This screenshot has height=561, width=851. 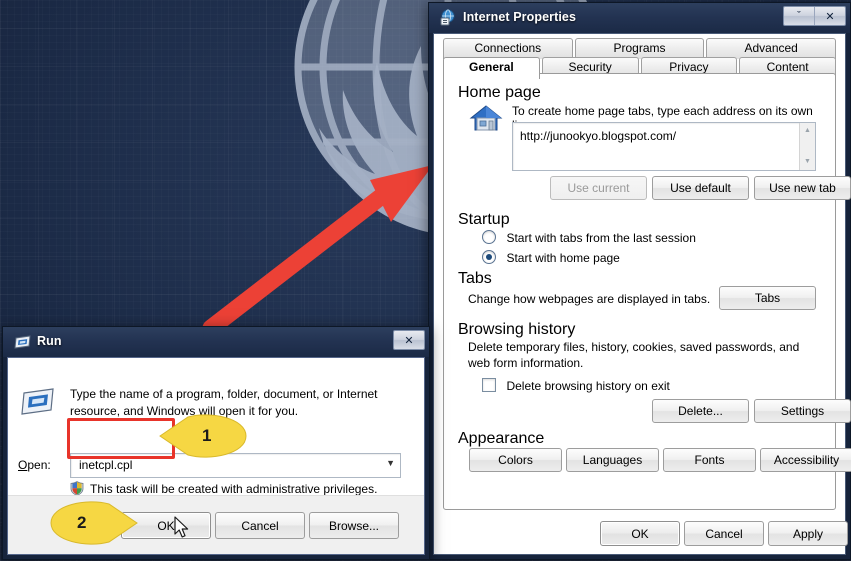 What do you see at coordinates (22, 342) in the screenshot?
I see `run-icon` at bounding box center [22, 342].